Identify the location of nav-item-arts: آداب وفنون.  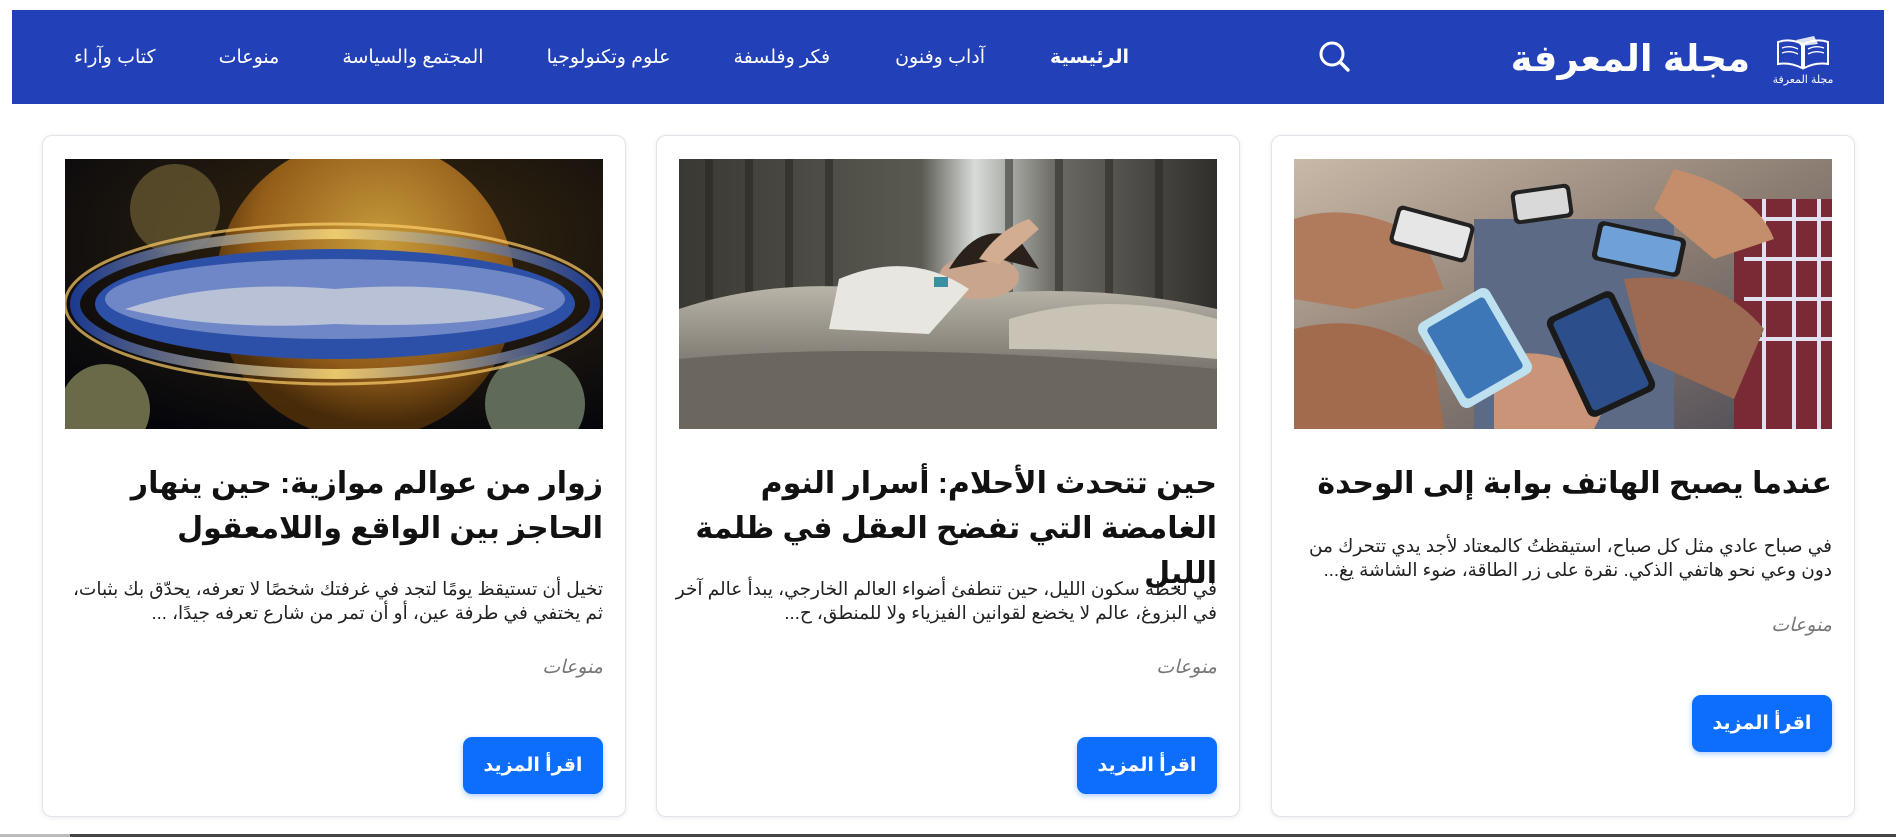
(940, 57).